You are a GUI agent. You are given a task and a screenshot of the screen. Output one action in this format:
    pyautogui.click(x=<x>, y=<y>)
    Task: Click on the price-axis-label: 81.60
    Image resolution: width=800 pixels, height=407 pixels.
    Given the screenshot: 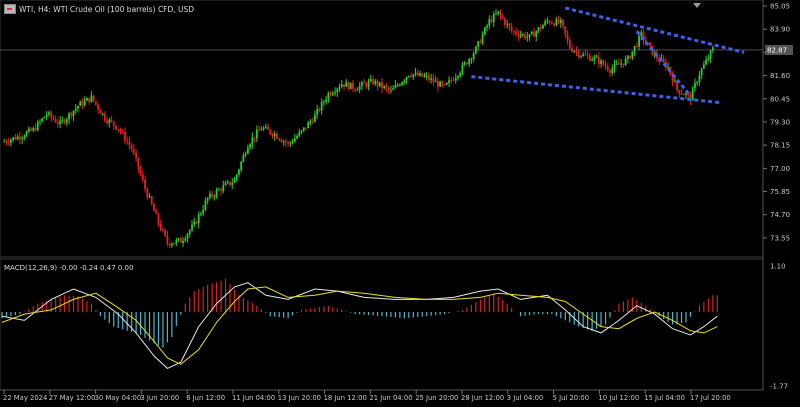 What is the action you would take?
    pyautogui.click(x=780, y=76)
    